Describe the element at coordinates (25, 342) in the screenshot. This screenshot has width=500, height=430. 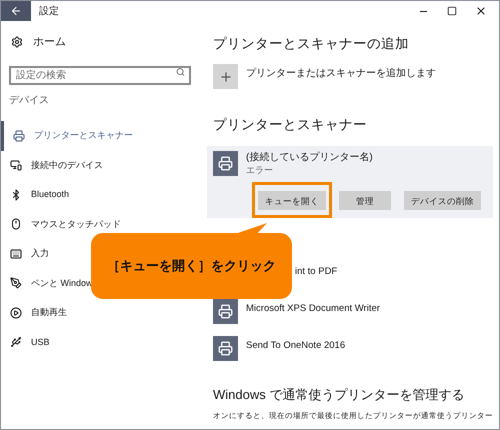
I see `sidebar-item: USB` at that location.